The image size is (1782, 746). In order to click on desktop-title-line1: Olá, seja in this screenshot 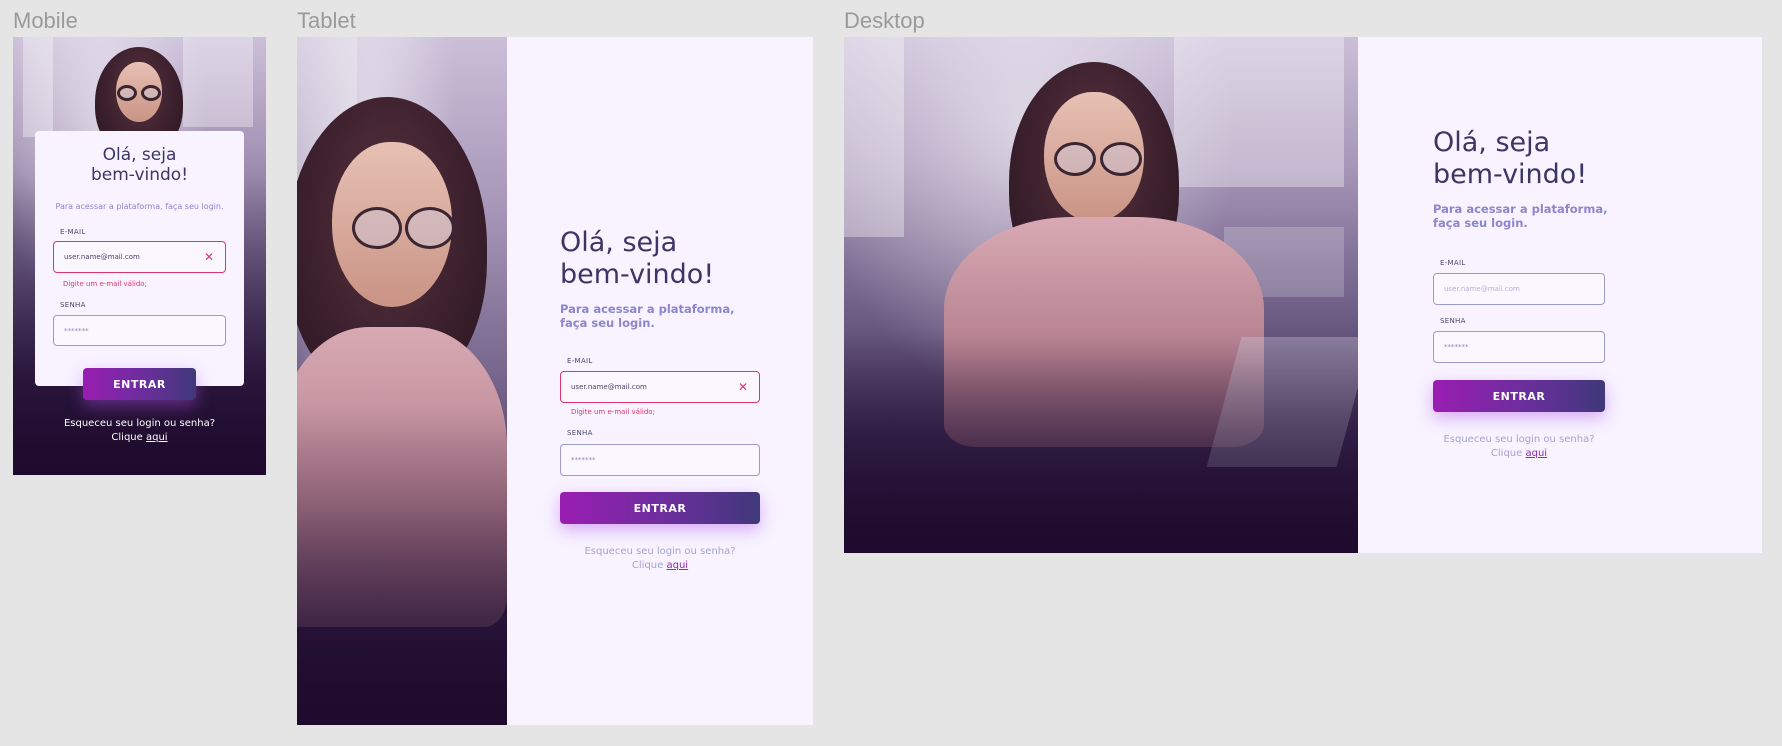, I will do `click(1492, 142)`.